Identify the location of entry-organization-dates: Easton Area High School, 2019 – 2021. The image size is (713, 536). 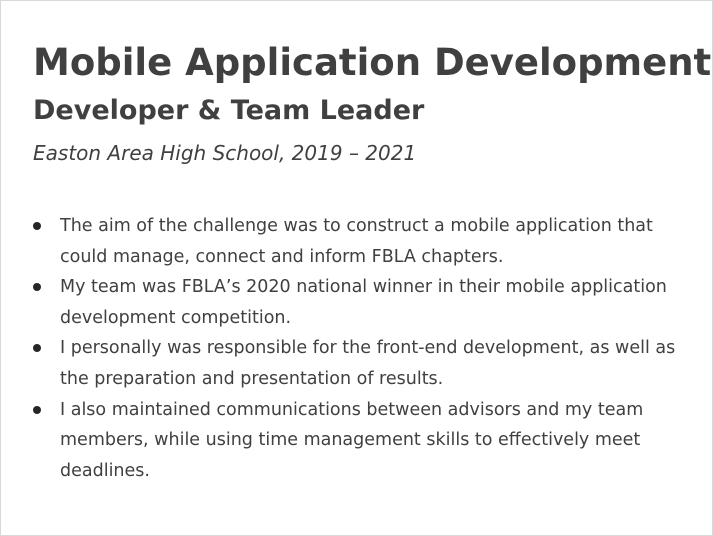
(225, 153).